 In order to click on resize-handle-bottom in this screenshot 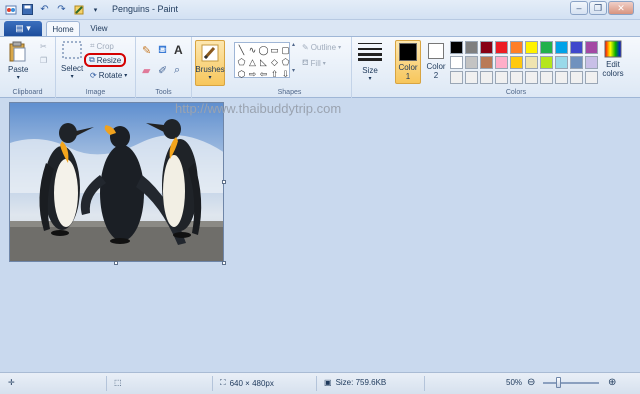, I will do `click(116, 263)`.